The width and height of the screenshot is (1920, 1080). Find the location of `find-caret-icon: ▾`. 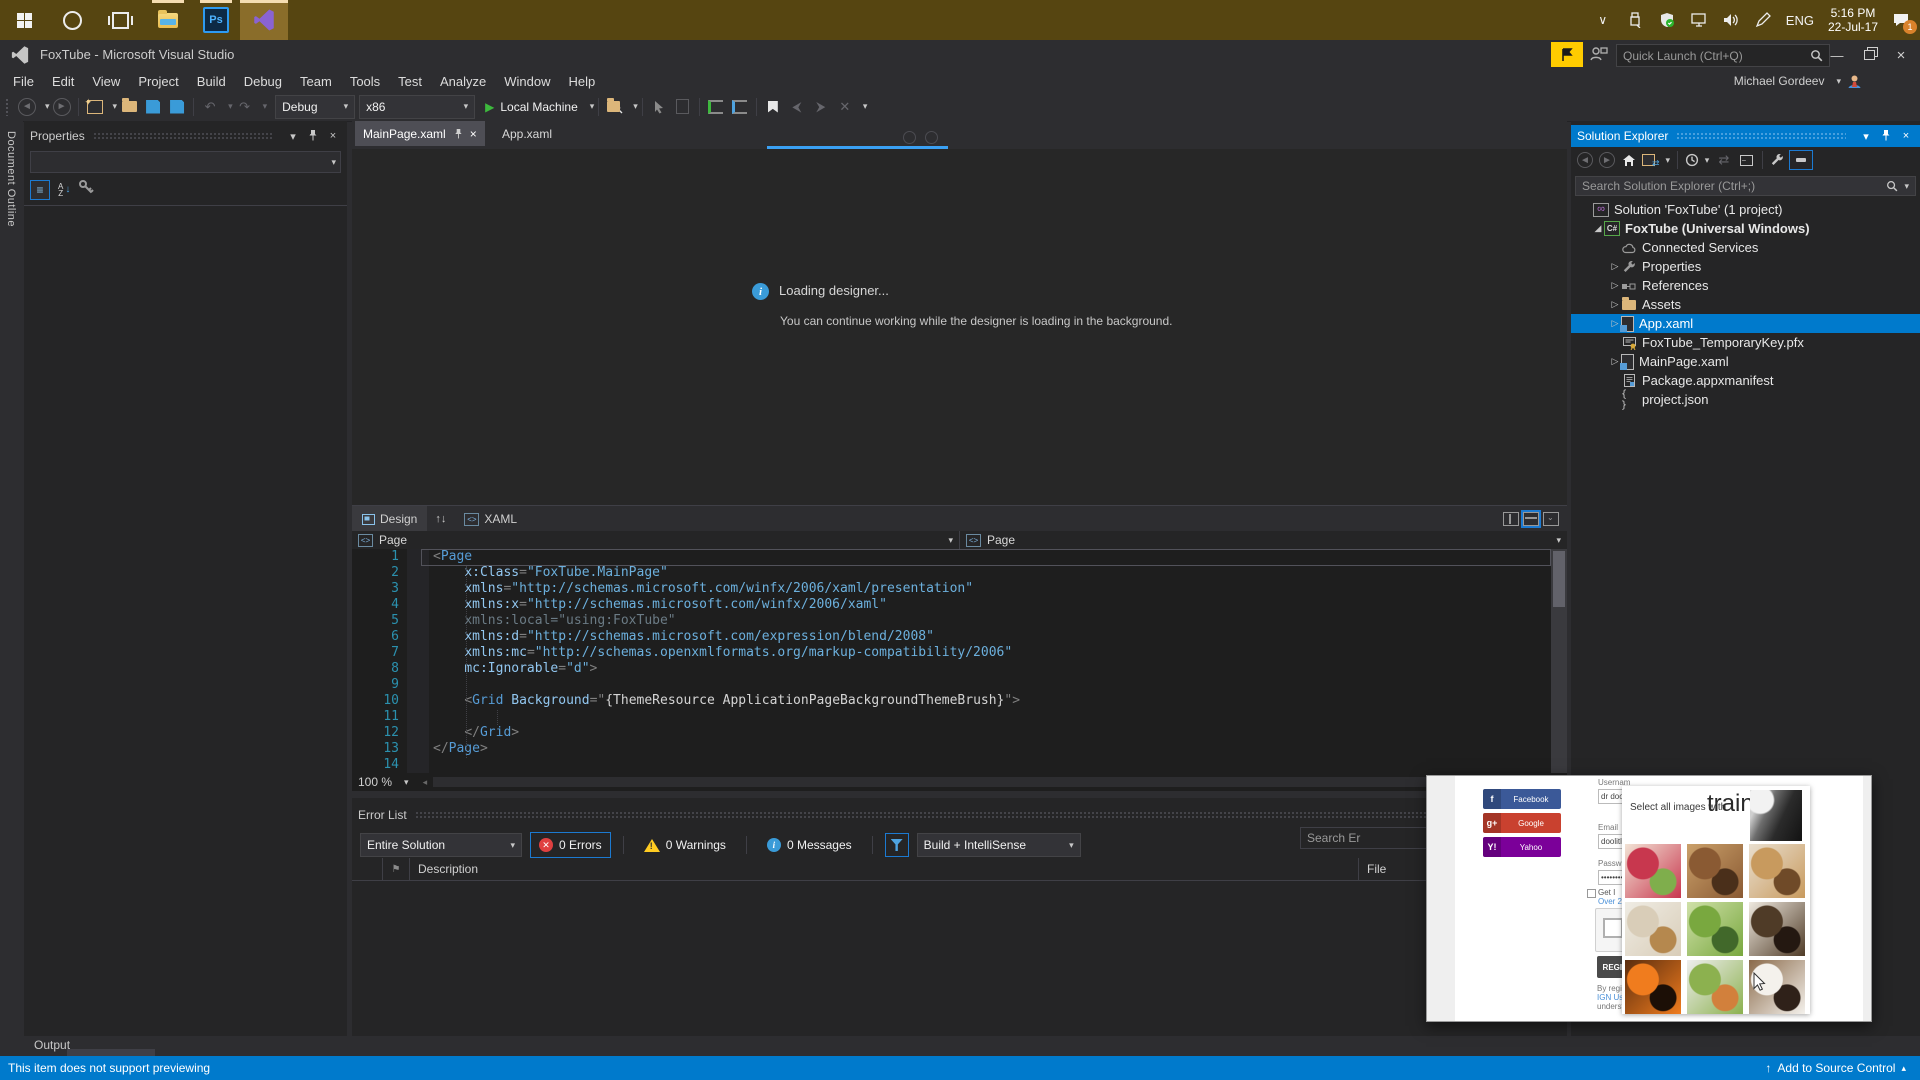

find-caret-icon: ▾ is located at coordinates (635, 106).